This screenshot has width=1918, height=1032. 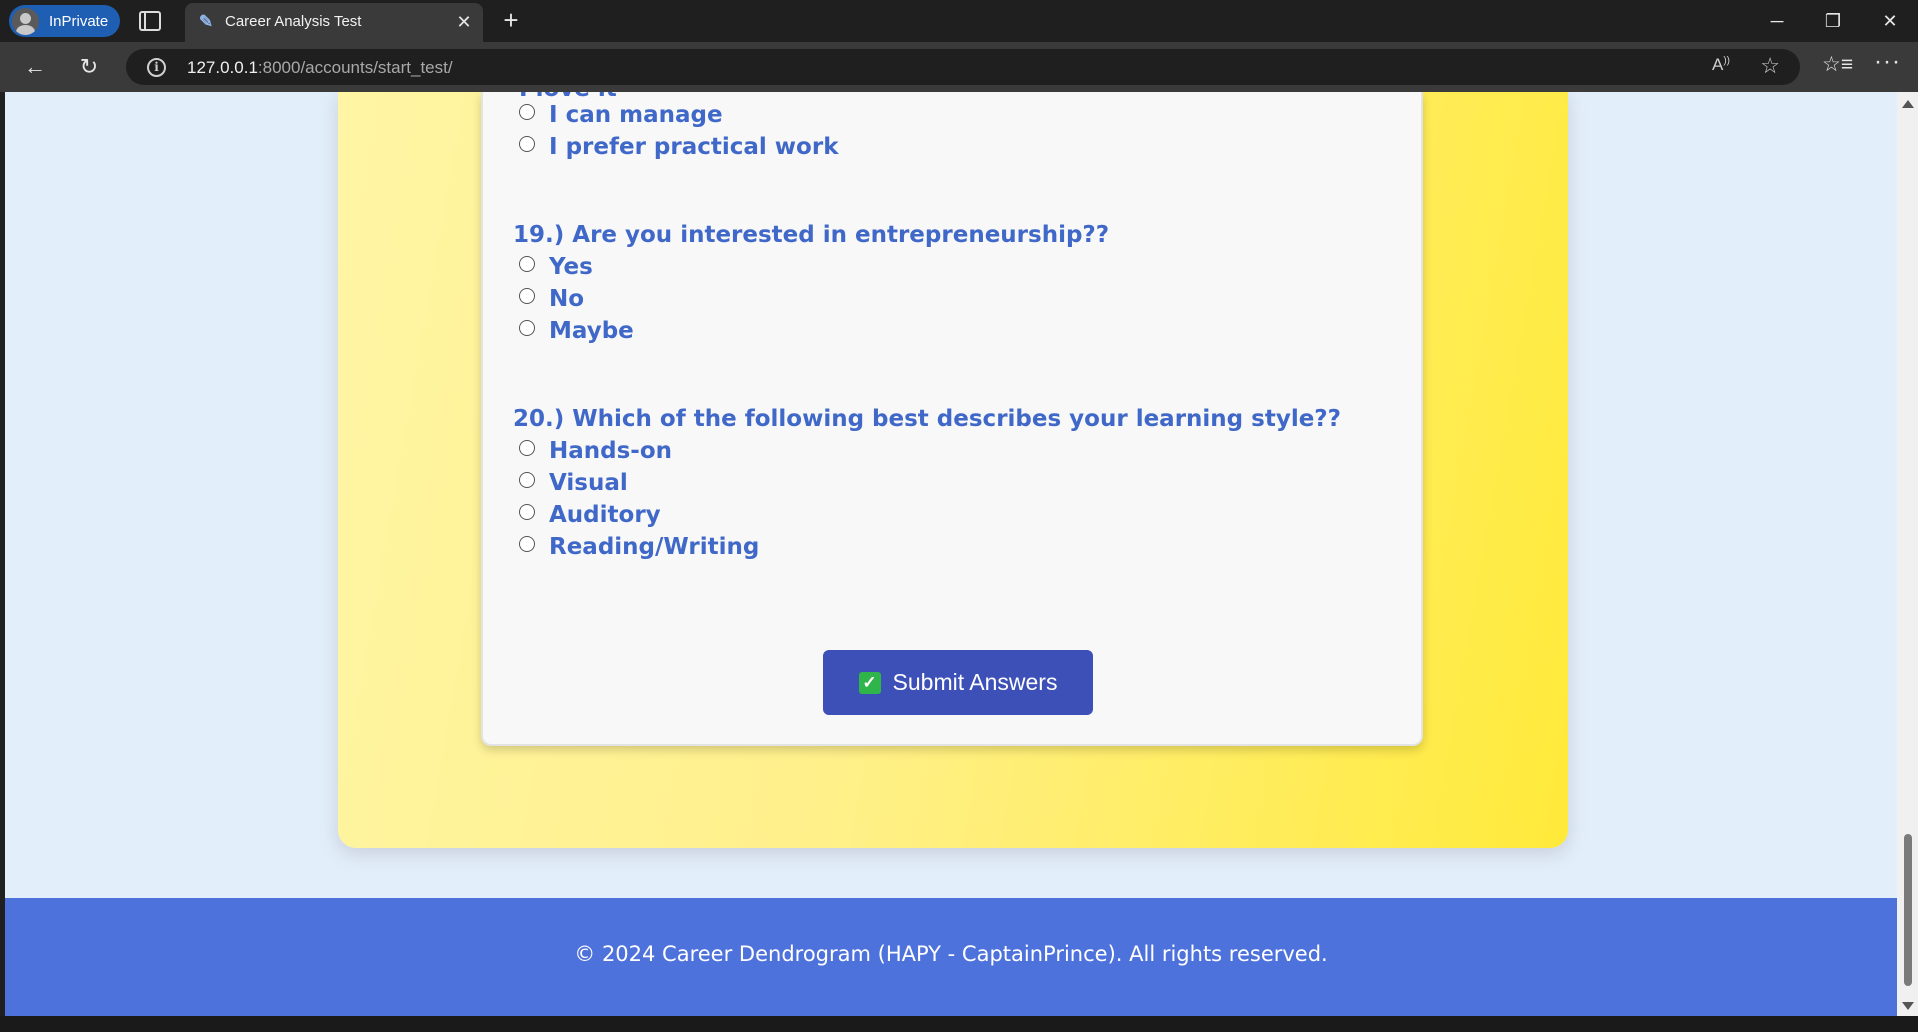 What do you see at coordinates (79, 21) in the screenshot?
I see `inprivate-label: InPrivate` at bounding box center [79, 21].